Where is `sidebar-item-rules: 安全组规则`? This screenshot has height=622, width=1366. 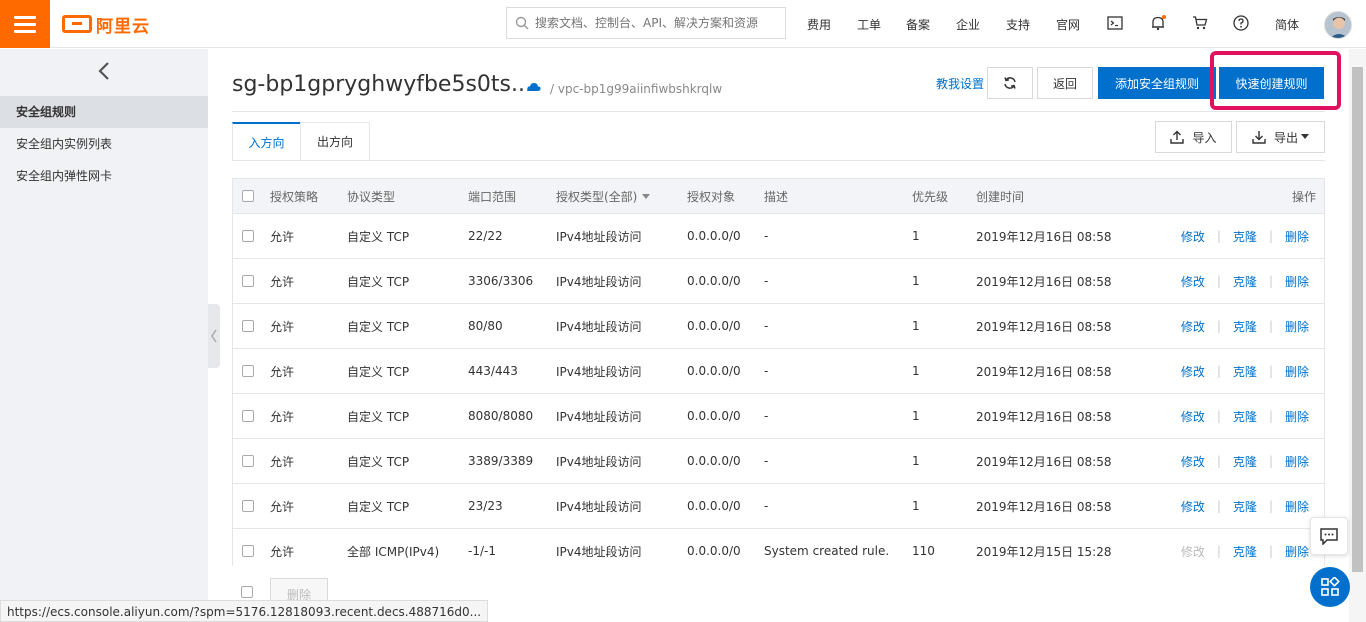
sidebar-item-rules: 安全组规则 is located at coordinates (104, 112).